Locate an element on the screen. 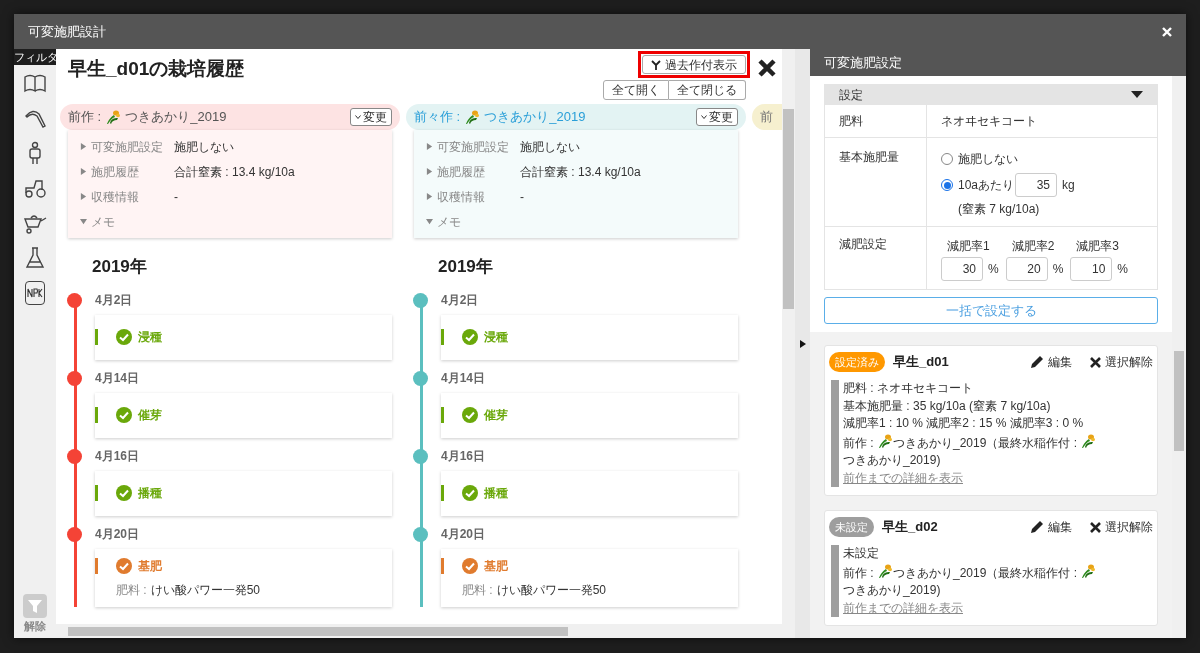  year-heading: 2019年 is located at coordinates (120, 267).